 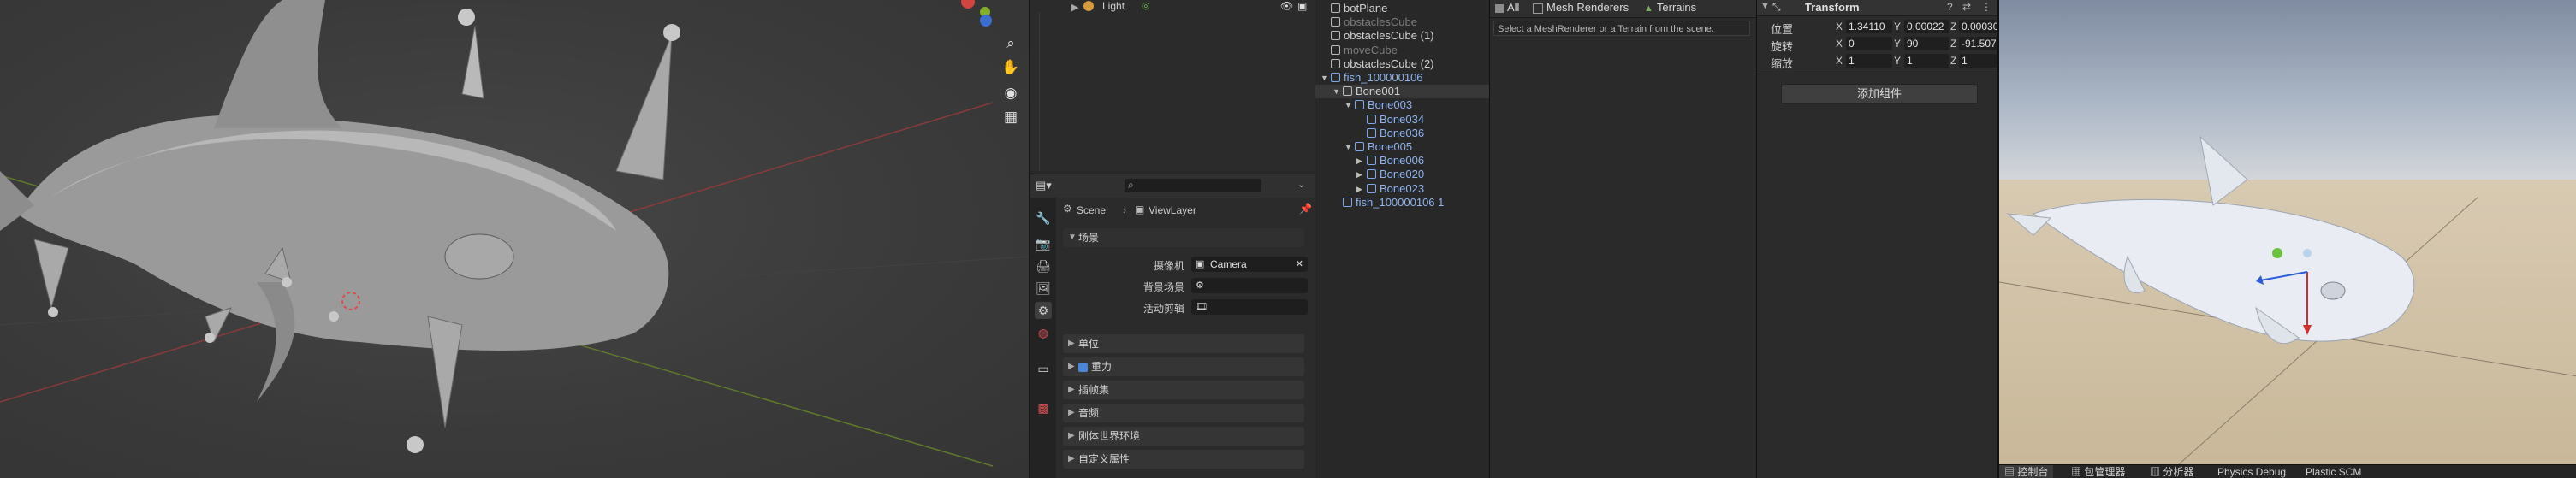 What do you see at coordinates (1402, 175) in the screenshot?
I see `hierarchy-item: ▶ Bone020` at bounding box center [1402, 175].